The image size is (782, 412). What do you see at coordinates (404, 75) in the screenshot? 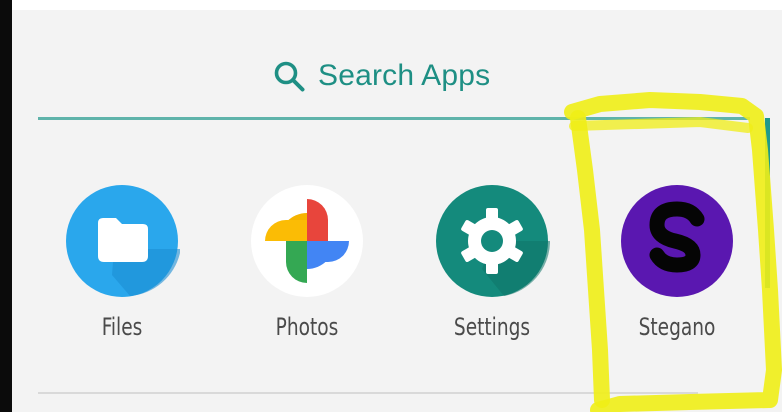
I see `search-apps-label: Search Apps` at bounding box center [404, 75].